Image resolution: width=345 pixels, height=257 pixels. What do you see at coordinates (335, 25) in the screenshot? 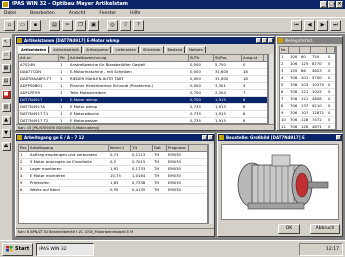
I see `last-icon: ⏭` at bounding box center [335, 25].